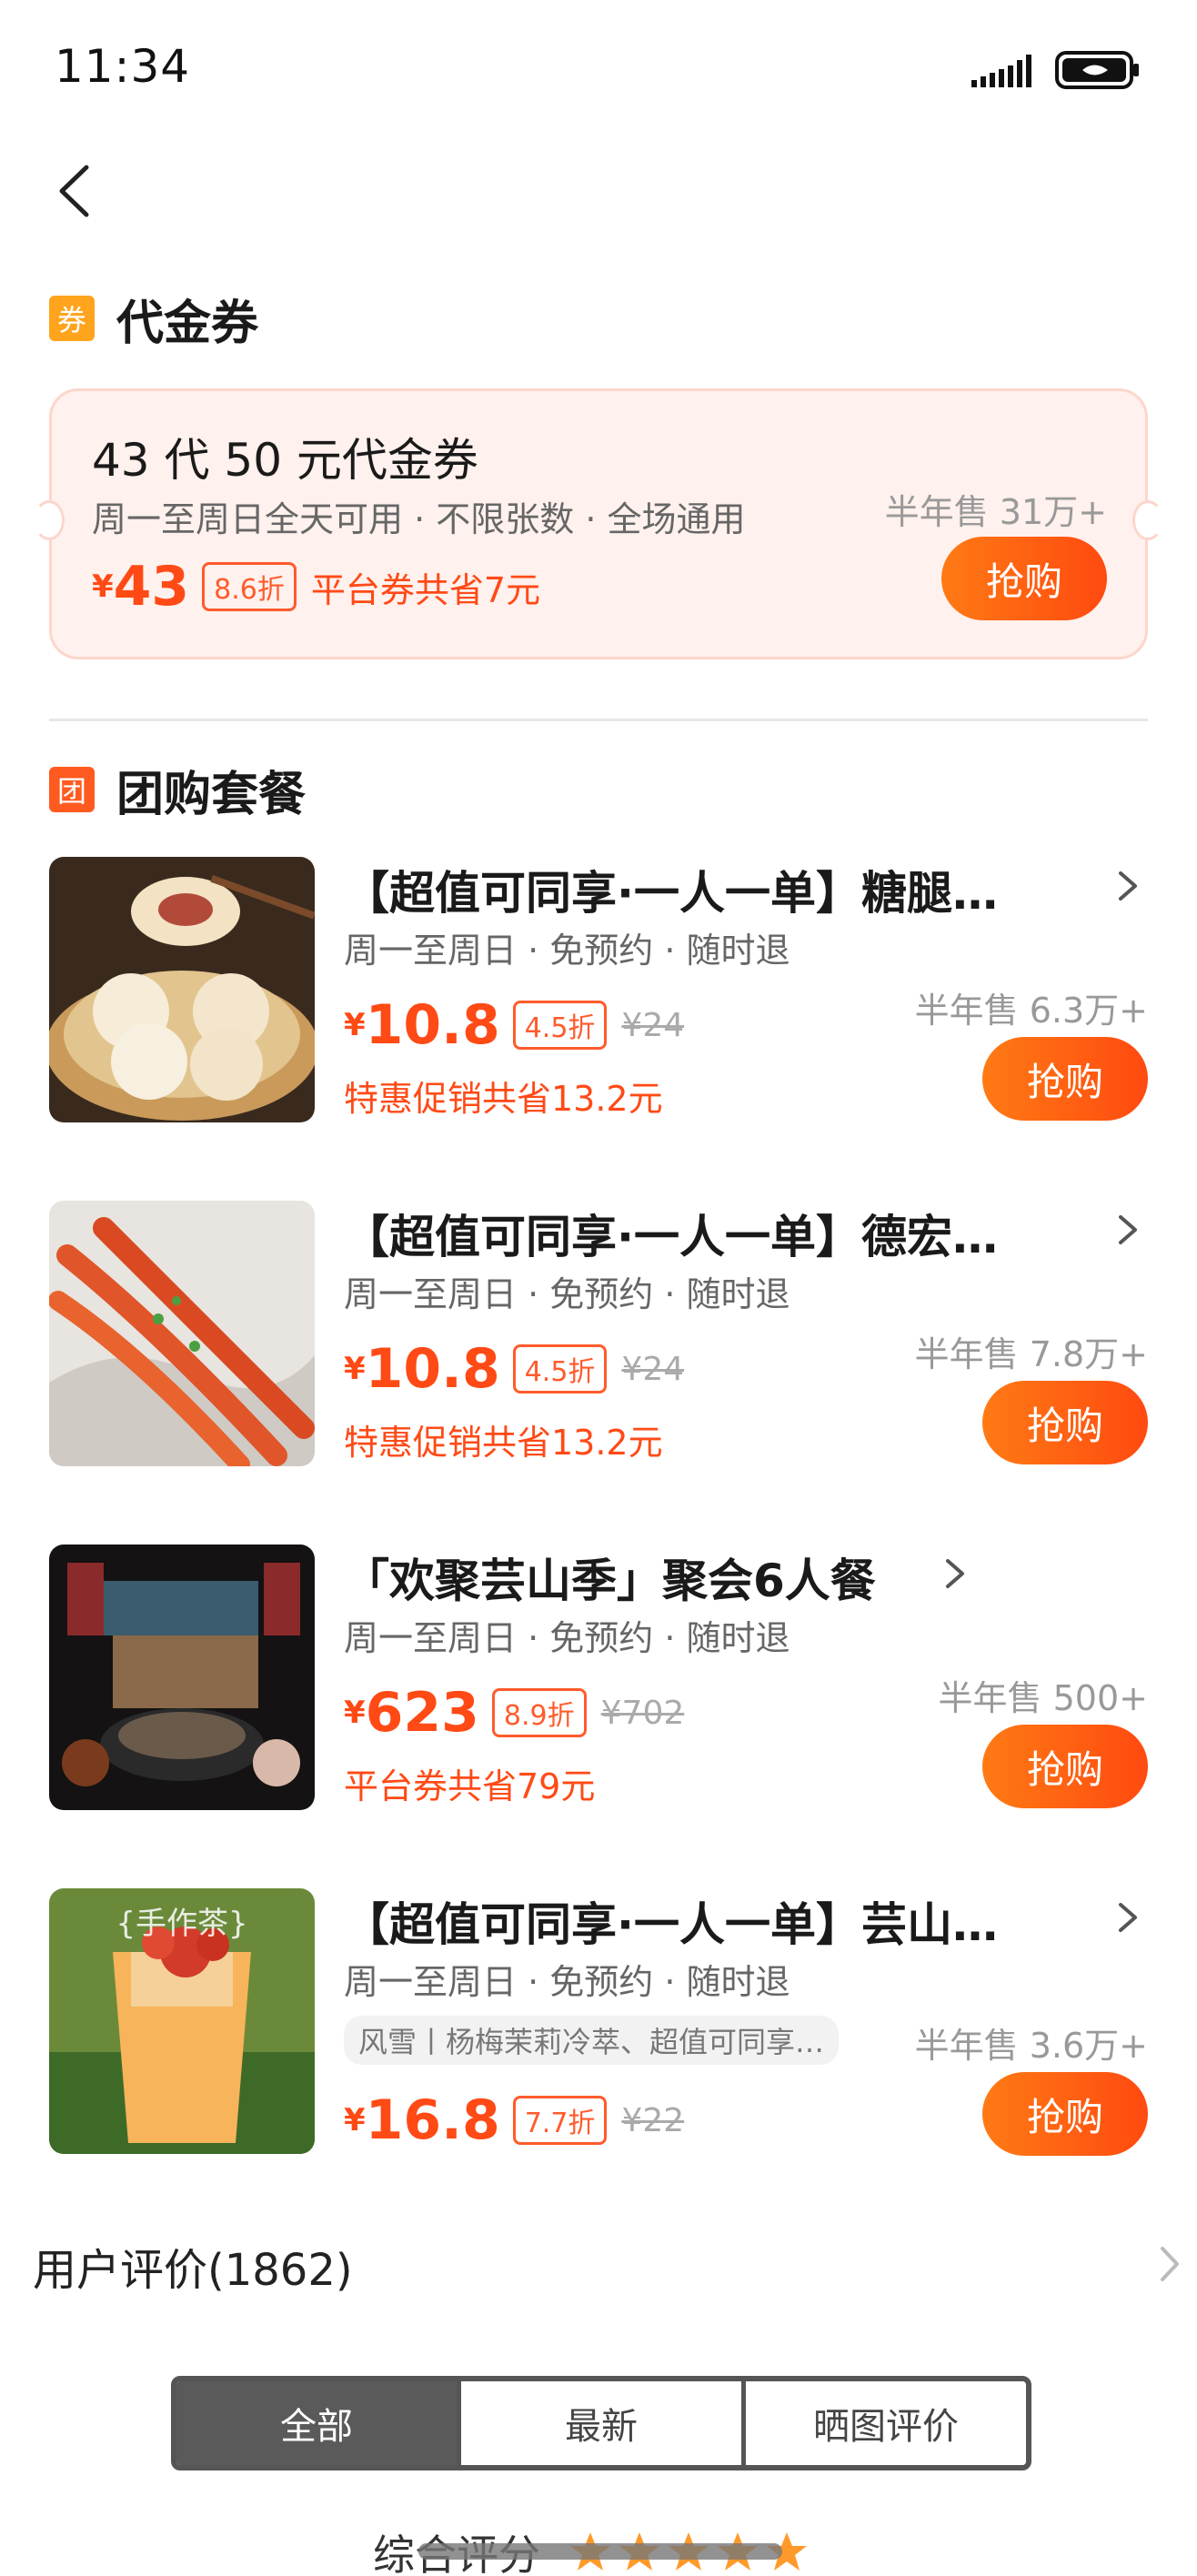 Image resolution: width=1197 pixels, height=2576 pixels. What do you see at coordinates (123, 66) in the screenshot?
I see `status-time: 11:34` at bounding box center [123, 66].